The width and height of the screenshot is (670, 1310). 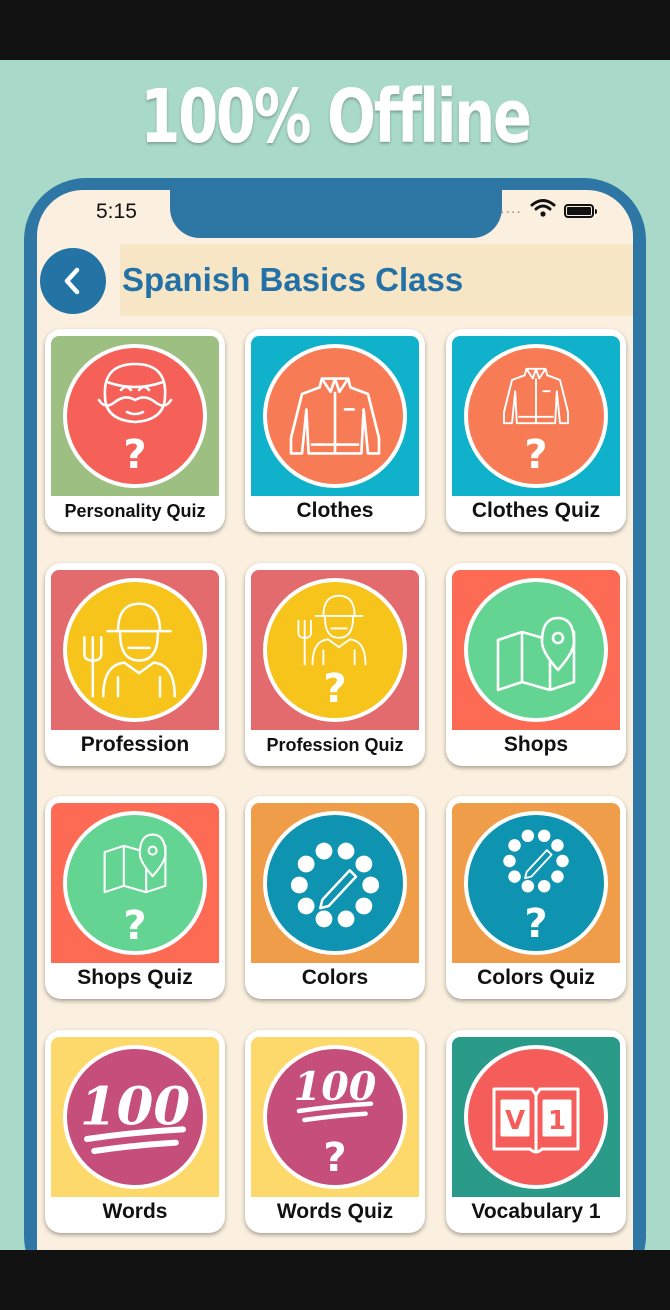 What do you see at coordinates (135, 744) in the screenshot?
I see `lesson-tile-label: Profession` at bounding box center [135, 744].